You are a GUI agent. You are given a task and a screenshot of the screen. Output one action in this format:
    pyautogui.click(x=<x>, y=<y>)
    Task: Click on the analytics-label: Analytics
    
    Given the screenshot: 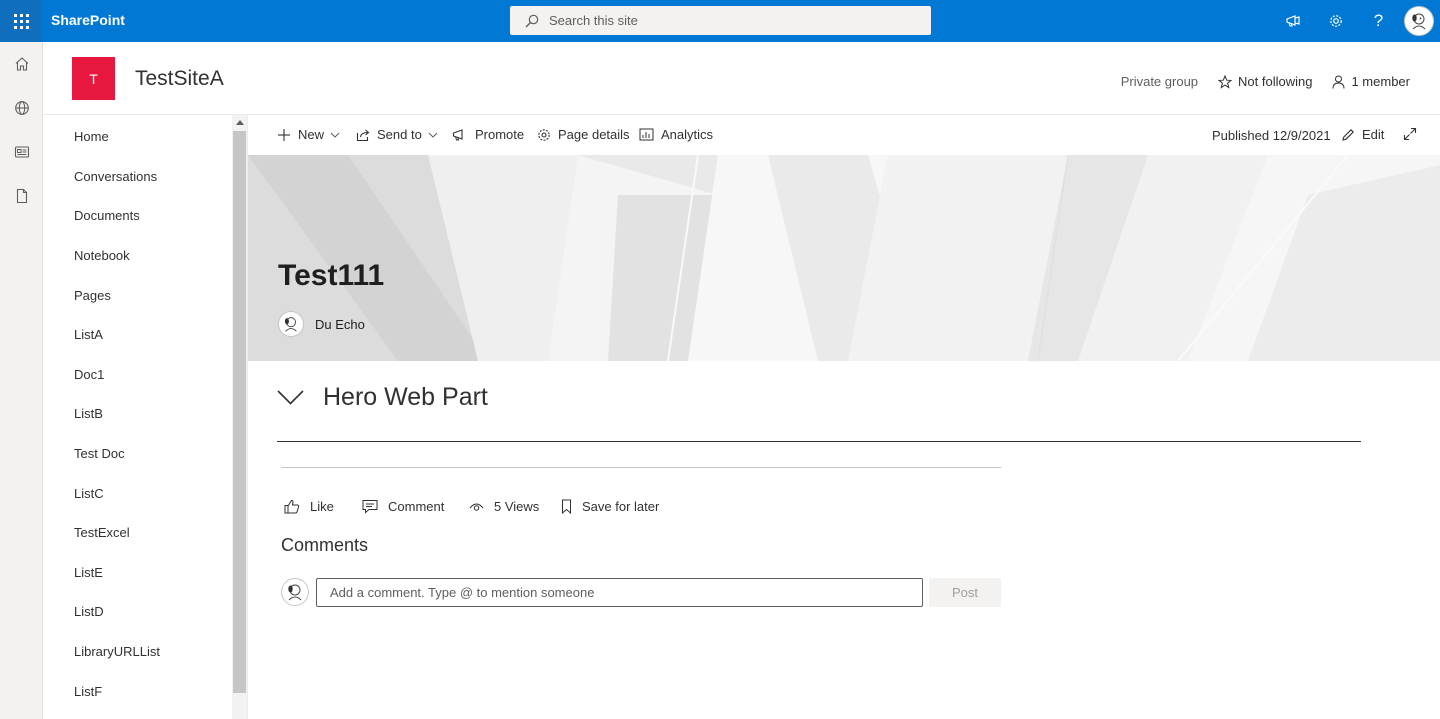 What is the action you would take?
    pyautogui.click(x=687, y=134)
    